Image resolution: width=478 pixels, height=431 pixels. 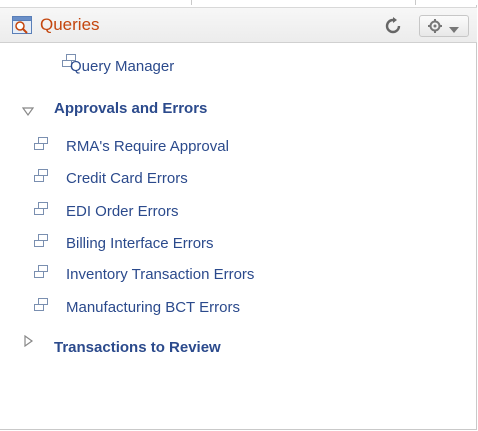 What do you see at coordinates (444, 26) in the screenshot?
I see `pagelet-options-button` at bounding box center [444, 26].